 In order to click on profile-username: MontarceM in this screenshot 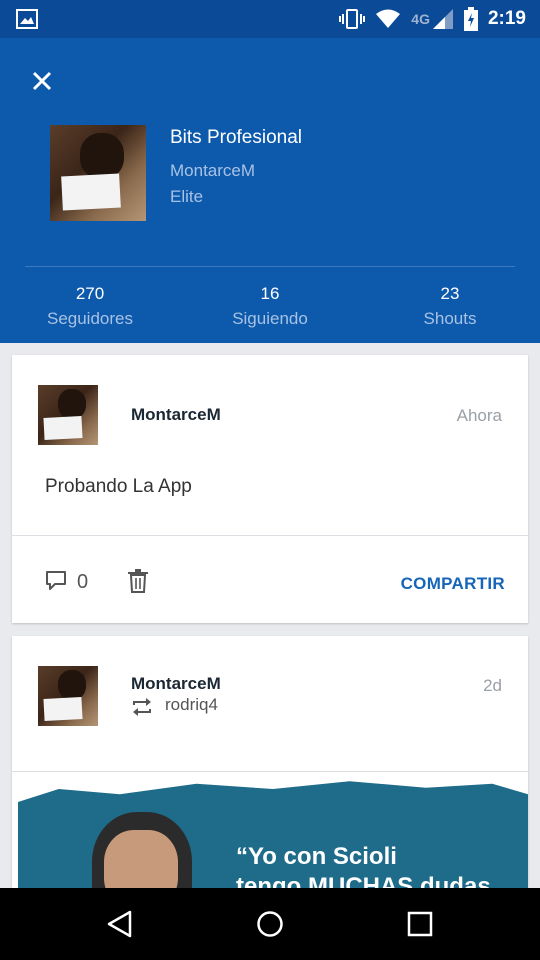, I will do `click(213, 170)`.